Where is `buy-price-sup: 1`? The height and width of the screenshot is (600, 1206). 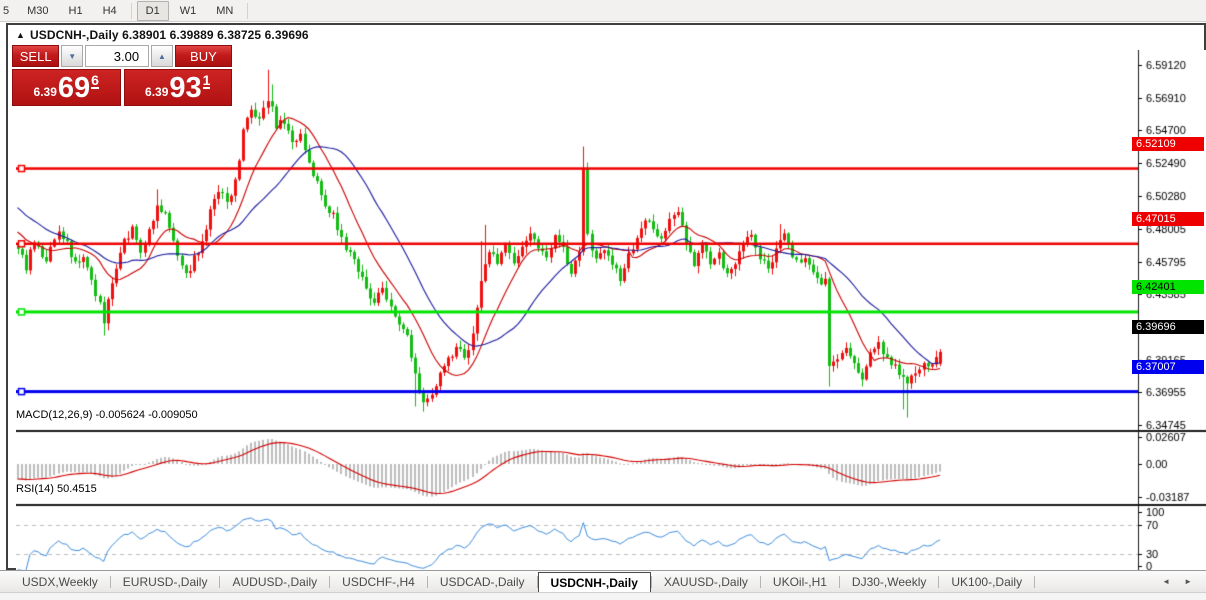
buy-price-sup: 1 is located at coordinates (206, 80).